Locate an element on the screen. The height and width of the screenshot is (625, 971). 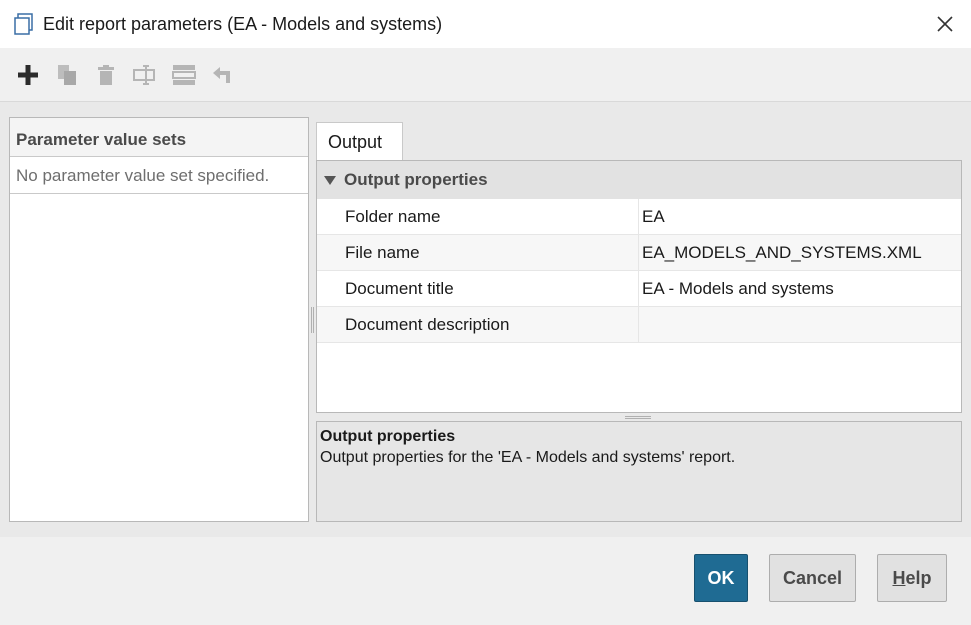
property-row-document-title: Document title EA - Models and systems is located at coordinates (639, 289).